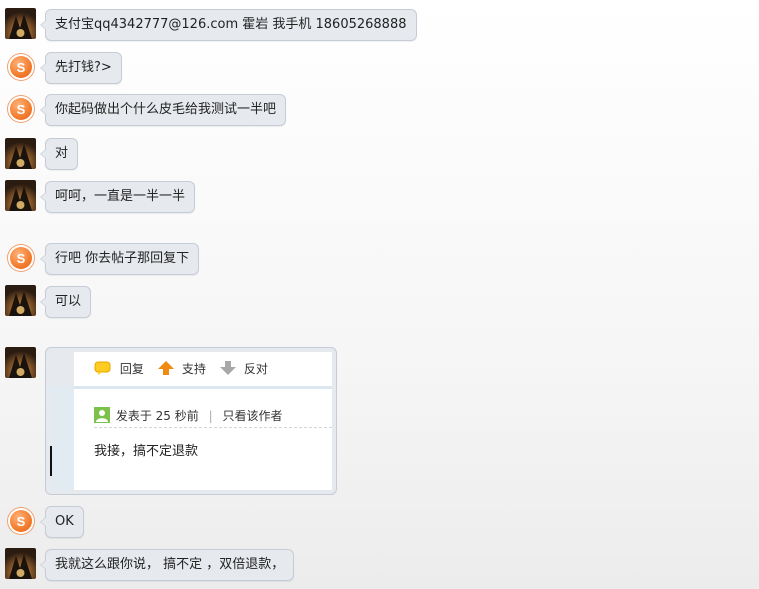 The height and width of the screenshot is (589, 759). Describe the element at coordinates (167, 565) in the screenshot. I see `message-bubble: 我就这么跟你说， 搞不定 ，双倍退款，` at that location.